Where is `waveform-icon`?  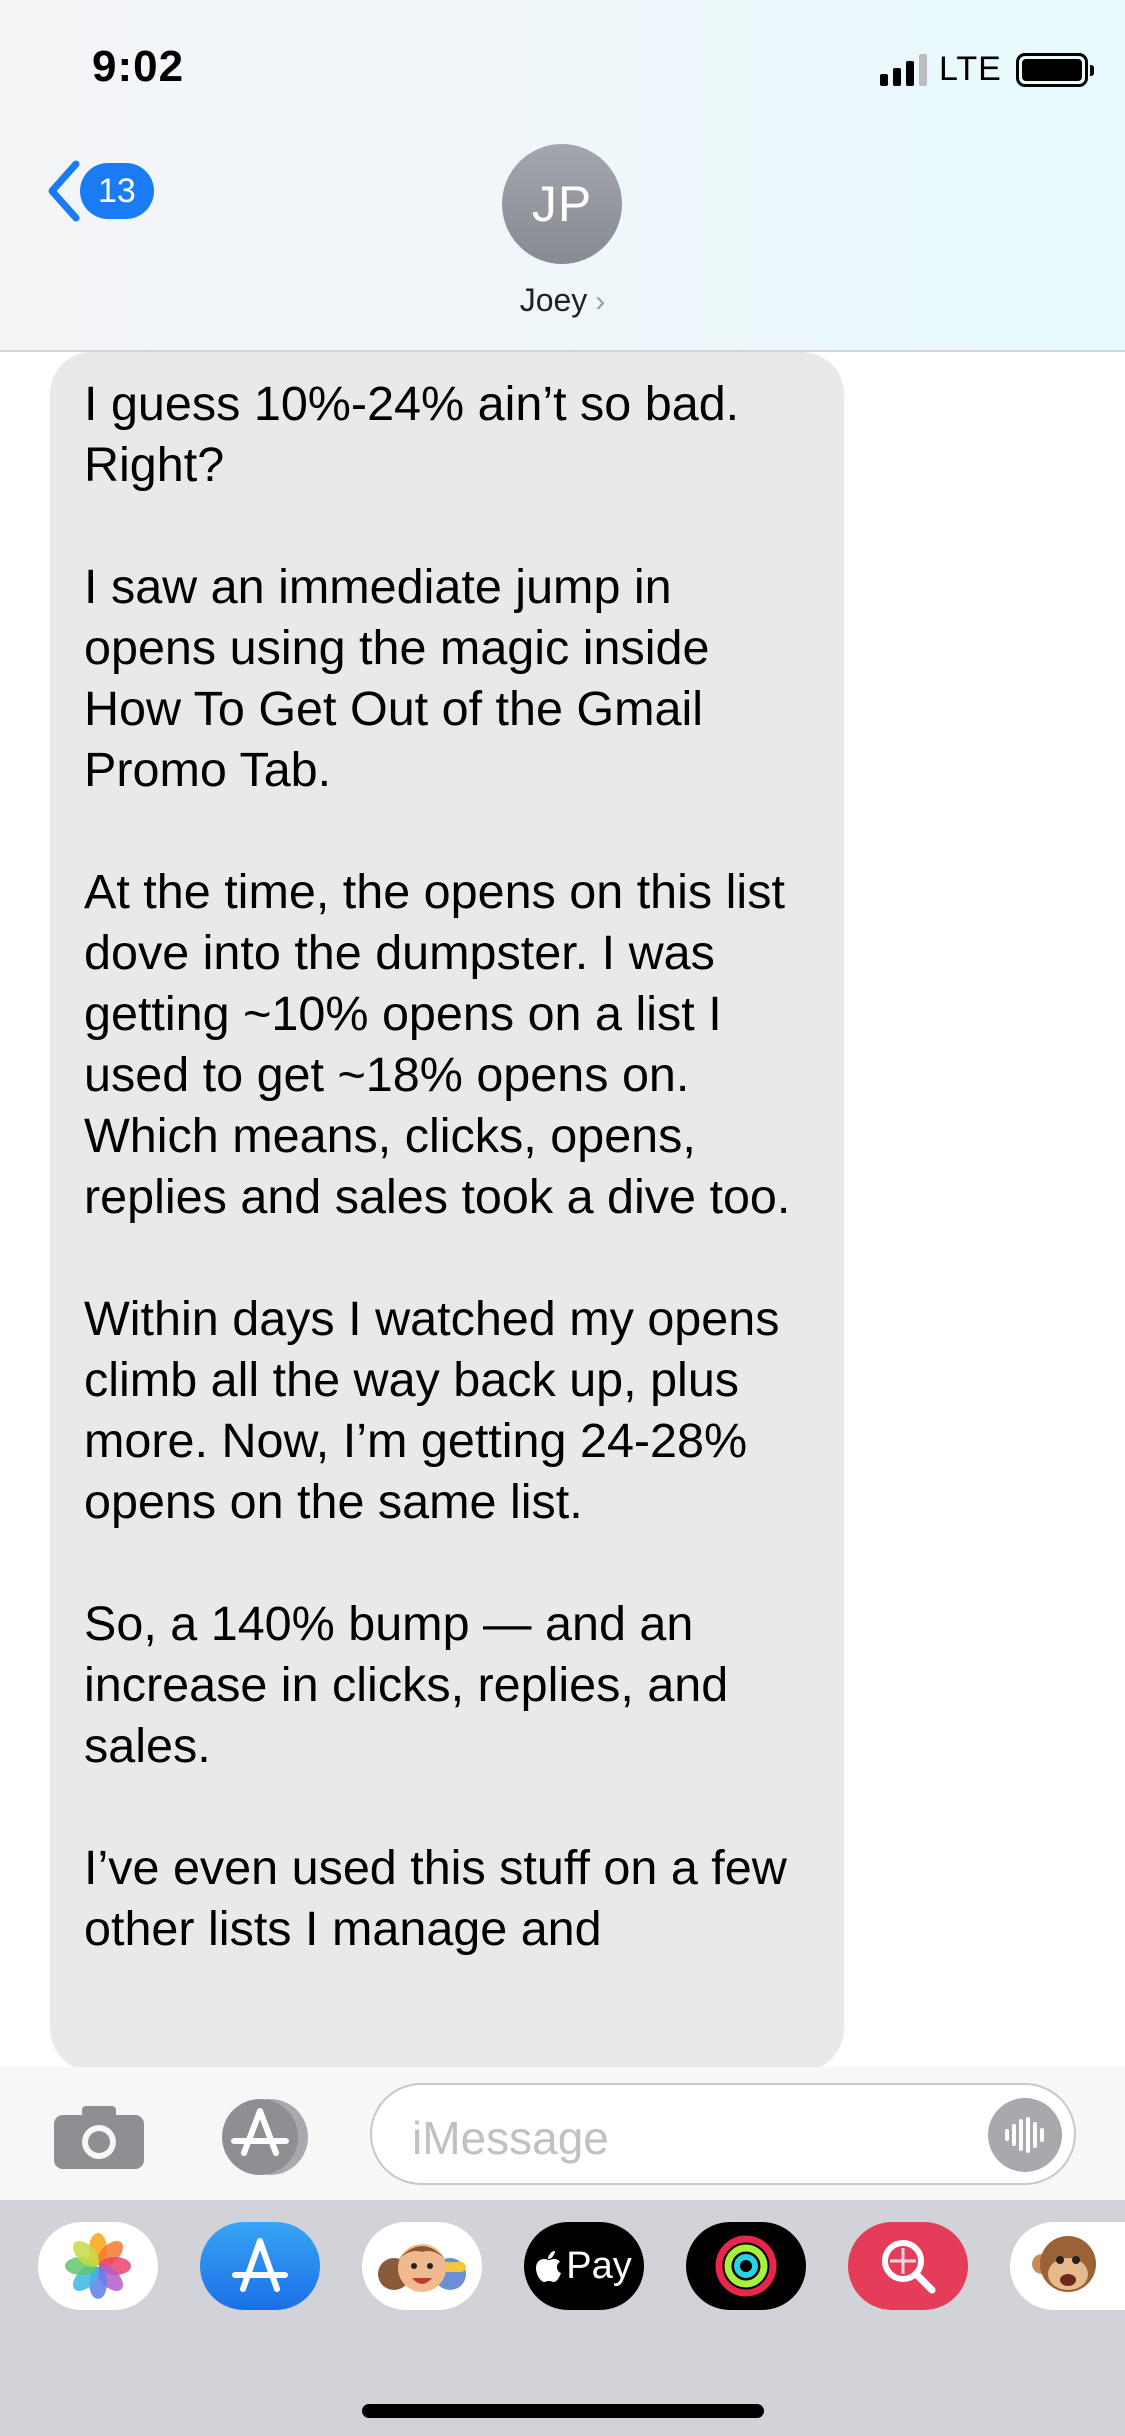 waveform-icon is located at coordinates (1024, 2135).